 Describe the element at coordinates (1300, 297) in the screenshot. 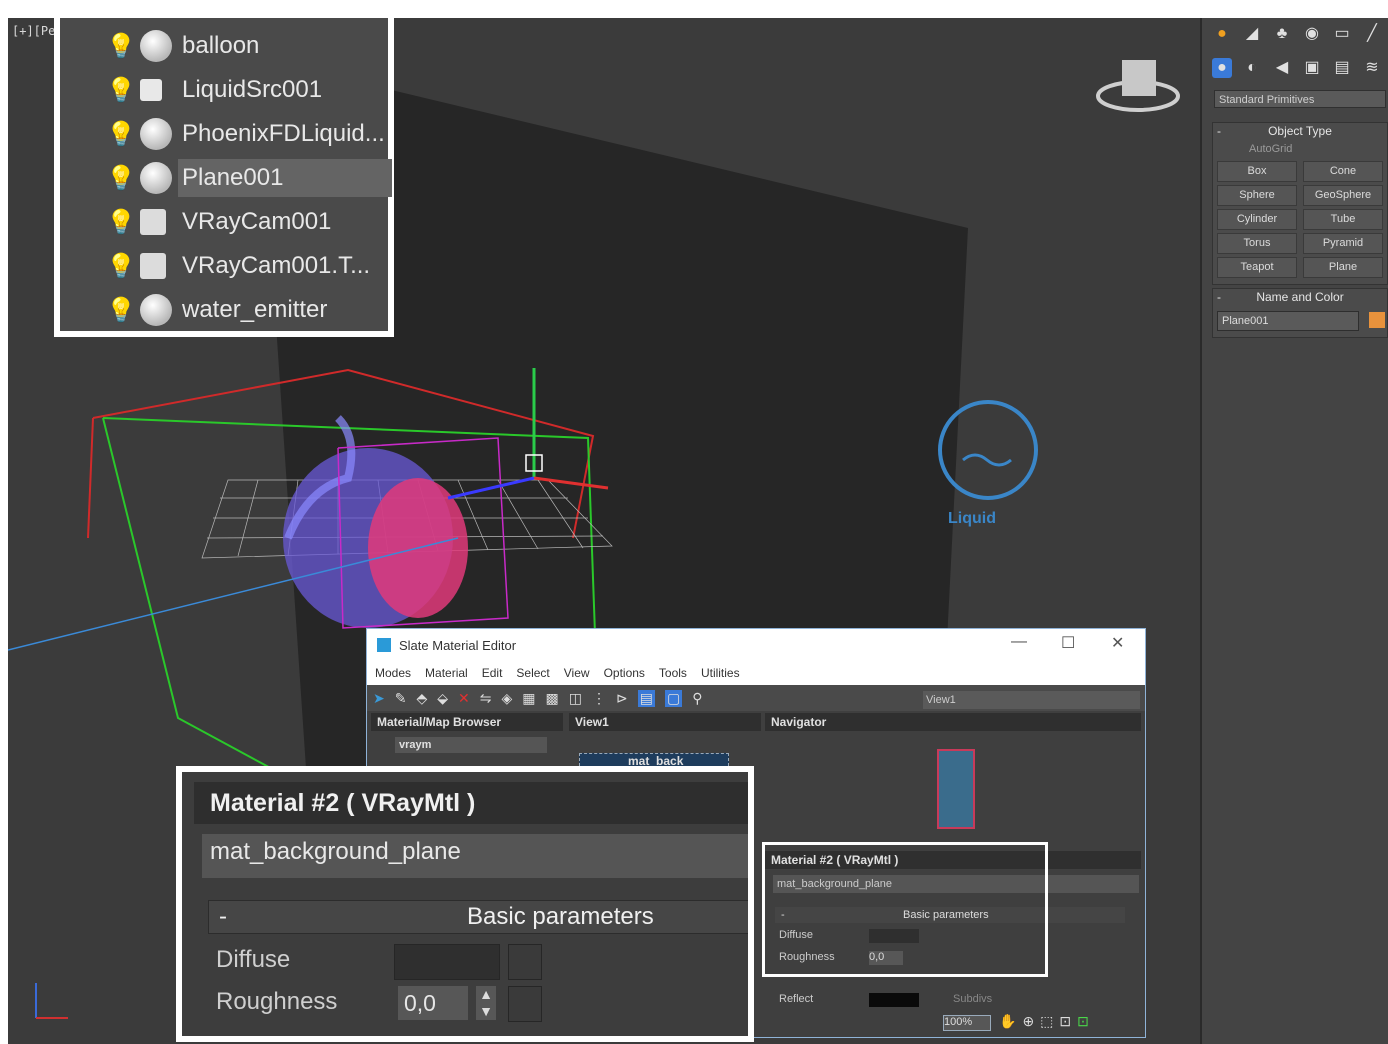

I see `name-color-header: - Name and Color` at that location.